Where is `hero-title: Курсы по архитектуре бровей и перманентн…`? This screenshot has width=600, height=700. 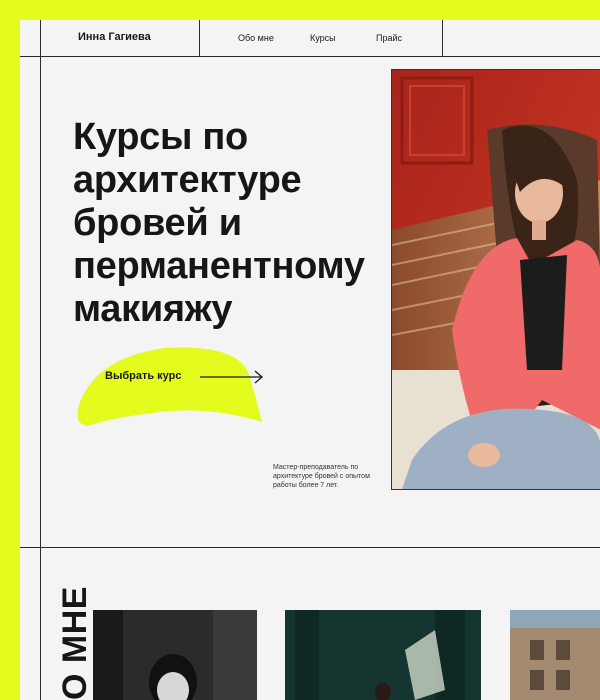 hero-title: Курсы по архитектуре бровей и перманентн… is located at coordinates (219, 223).